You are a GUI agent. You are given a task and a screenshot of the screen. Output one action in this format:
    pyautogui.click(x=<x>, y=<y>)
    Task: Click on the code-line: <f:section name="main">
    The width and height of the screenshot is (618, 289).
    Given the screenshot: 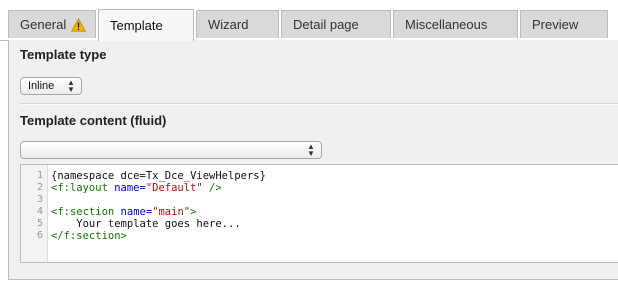 What is the action you would take?
    pyautogui.click(x=123, y=212)
    